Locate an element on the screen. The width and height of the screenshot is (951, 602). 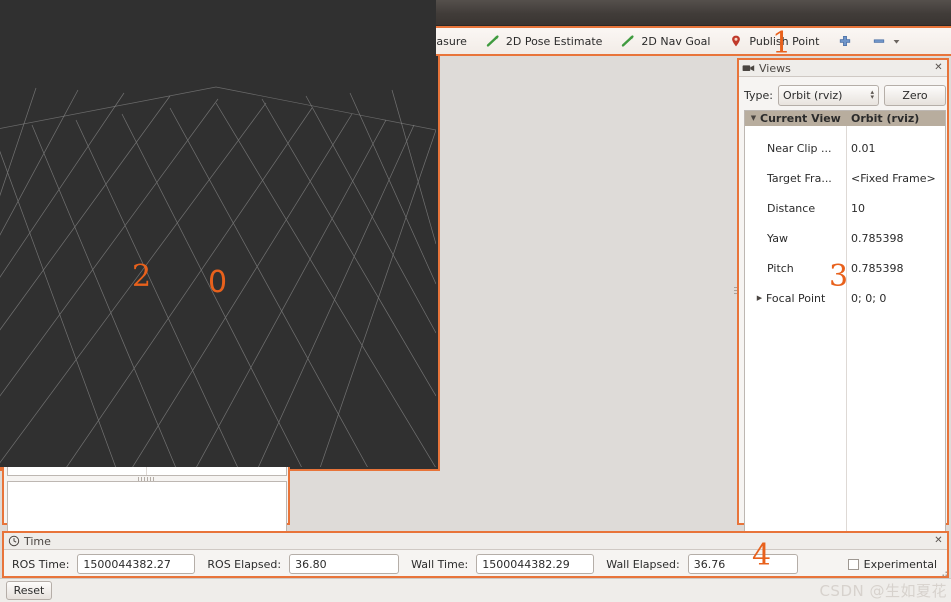
tree-item-label: Pitch is located at coordinates (780, 268).